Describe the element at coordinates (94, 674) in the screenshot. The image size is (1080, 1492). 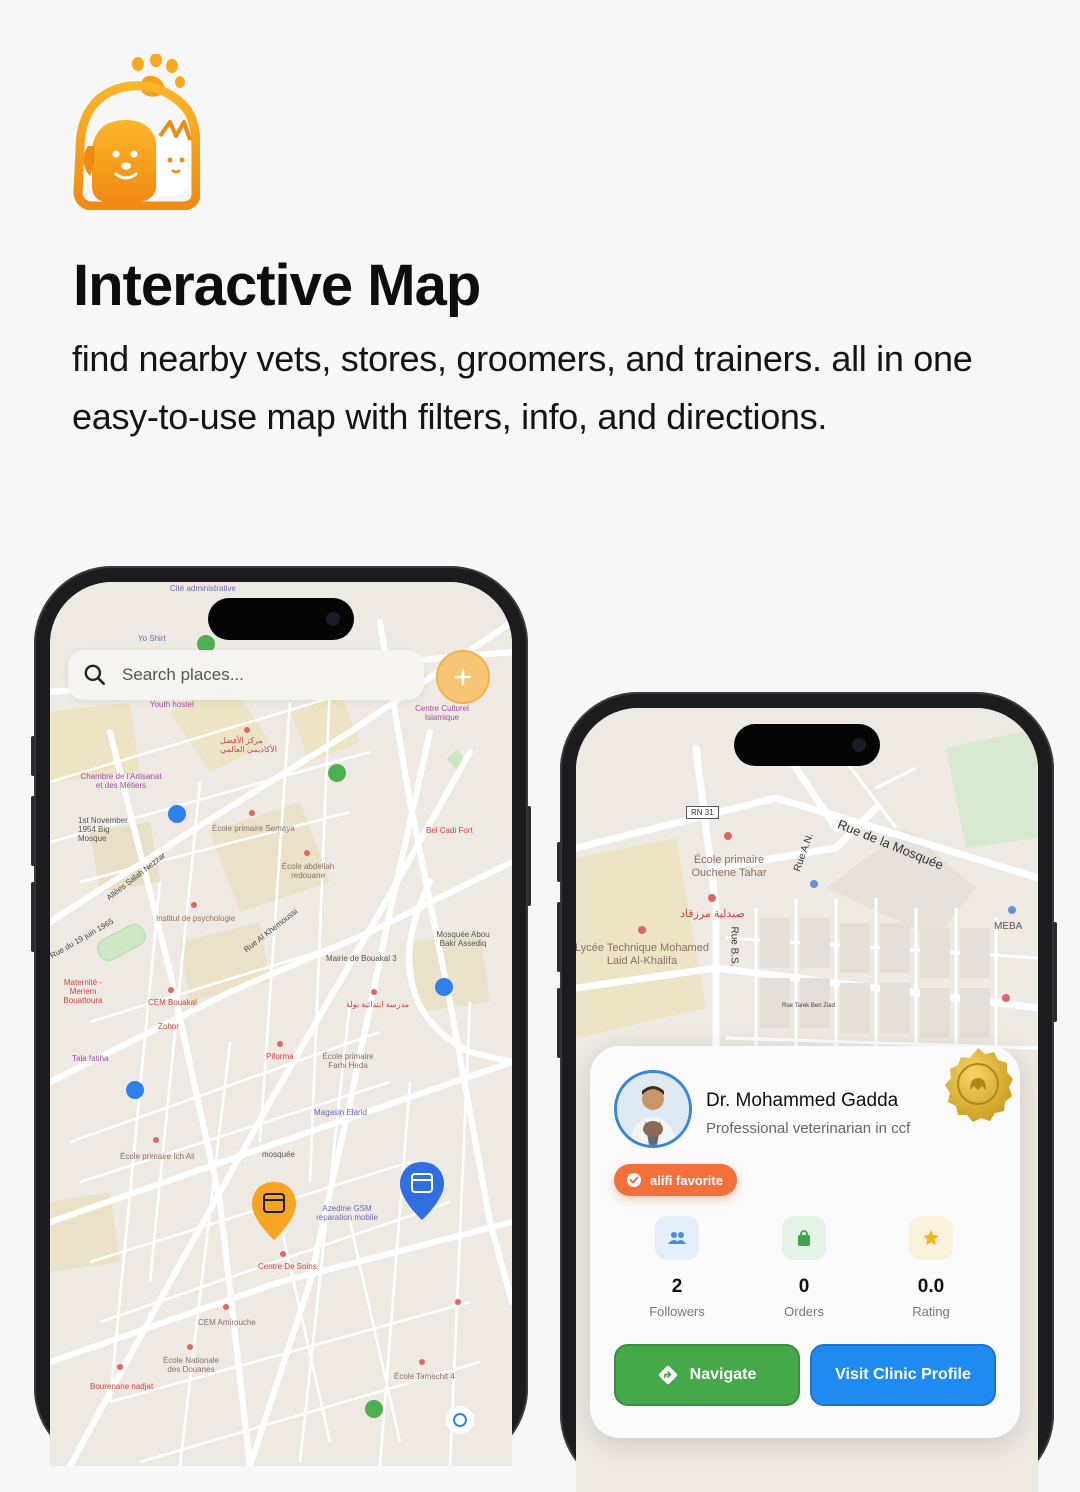
I see `search-icon` at that location.